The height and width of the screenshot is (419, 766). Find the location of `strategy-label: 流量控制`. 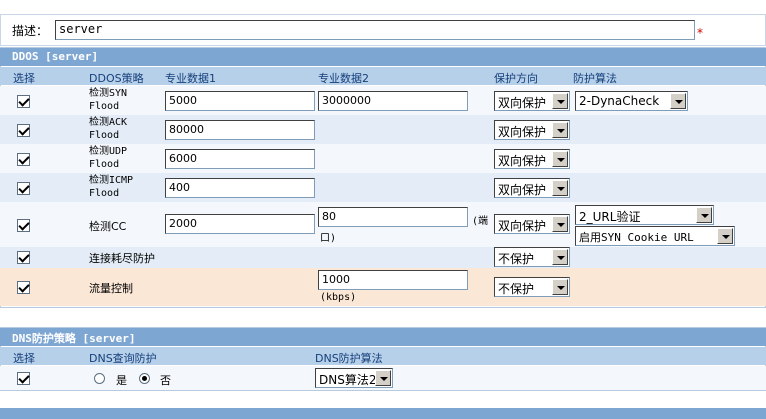

strategy-label: 流量控制 is located at coordinates (111, 288).